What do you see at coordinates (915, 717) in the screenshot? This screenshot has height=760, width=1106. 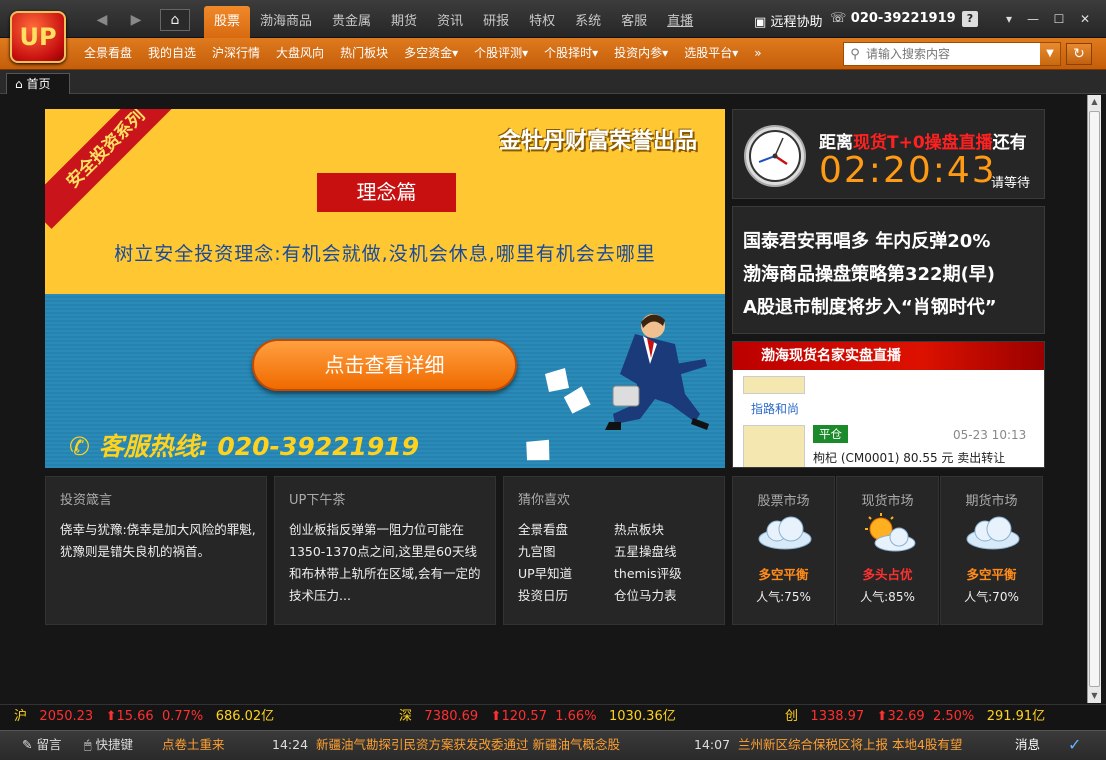 I see `ticker-chinext: 创 1338.97 ⬆32.69 2.50% 291.91亿` at bounding box center [915, 717].